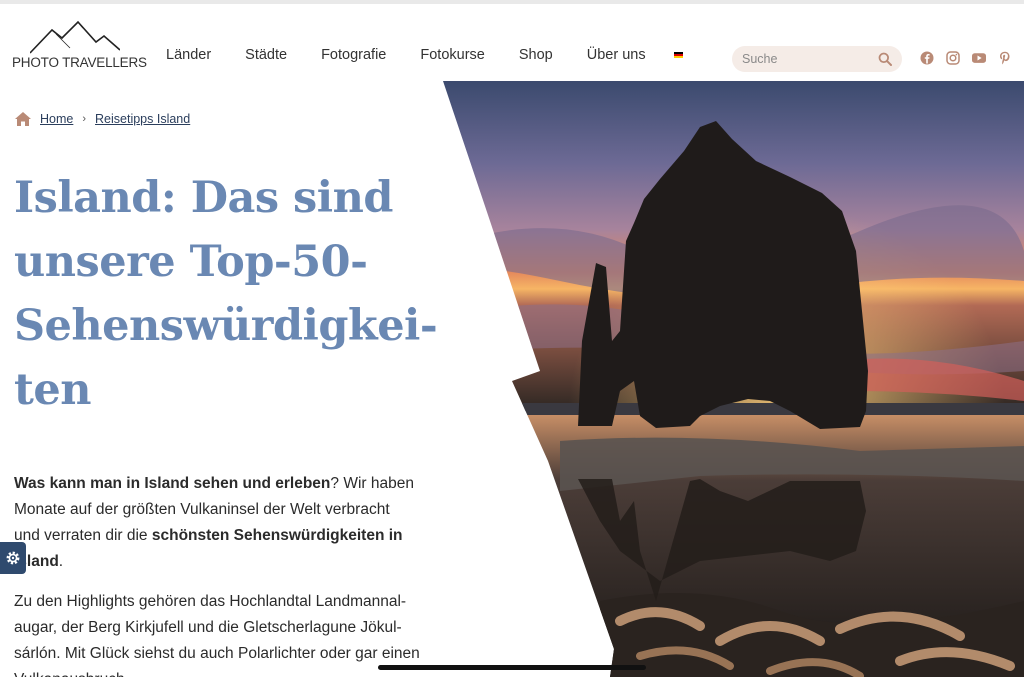  I want to click on intro-text: ? Wir haben, so click(372, 483).